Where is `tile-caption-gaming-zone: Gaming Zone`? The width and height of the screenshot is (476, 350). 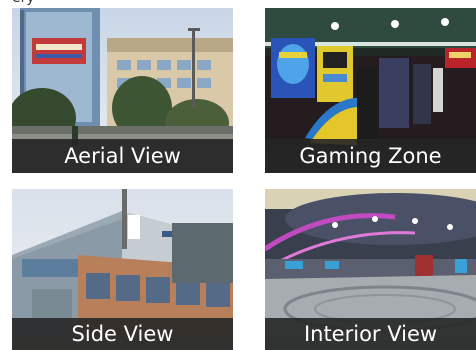 tile-caption-gaming-zone: Gaming Zone is located at coordinates (370, 156).